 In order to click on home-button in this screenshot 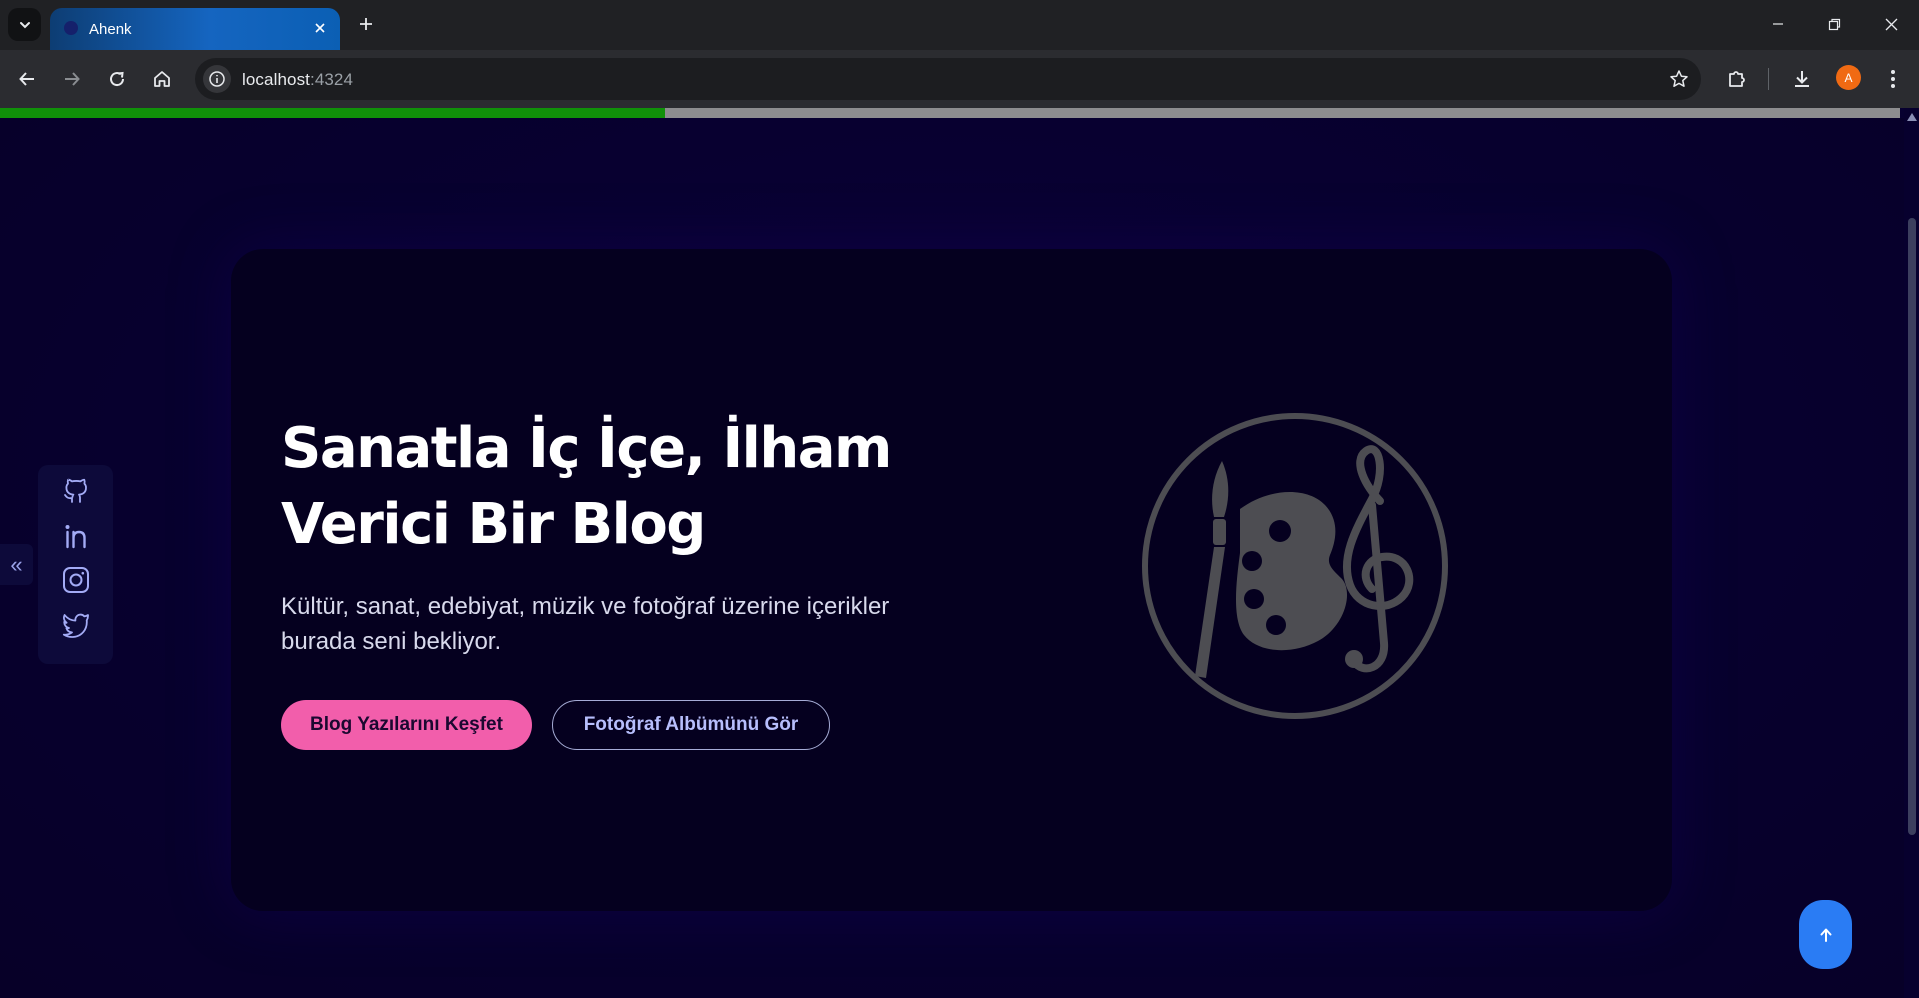, I will do `click(162, 79)`.